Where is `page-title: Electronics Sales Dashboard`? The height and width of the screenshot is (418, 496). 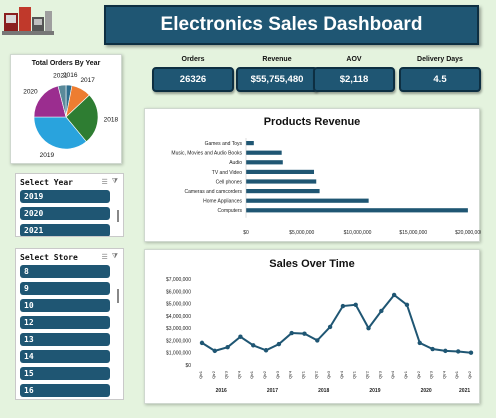 page-title: Electronics Sales Dashboard is located at coordinates (291, 25).